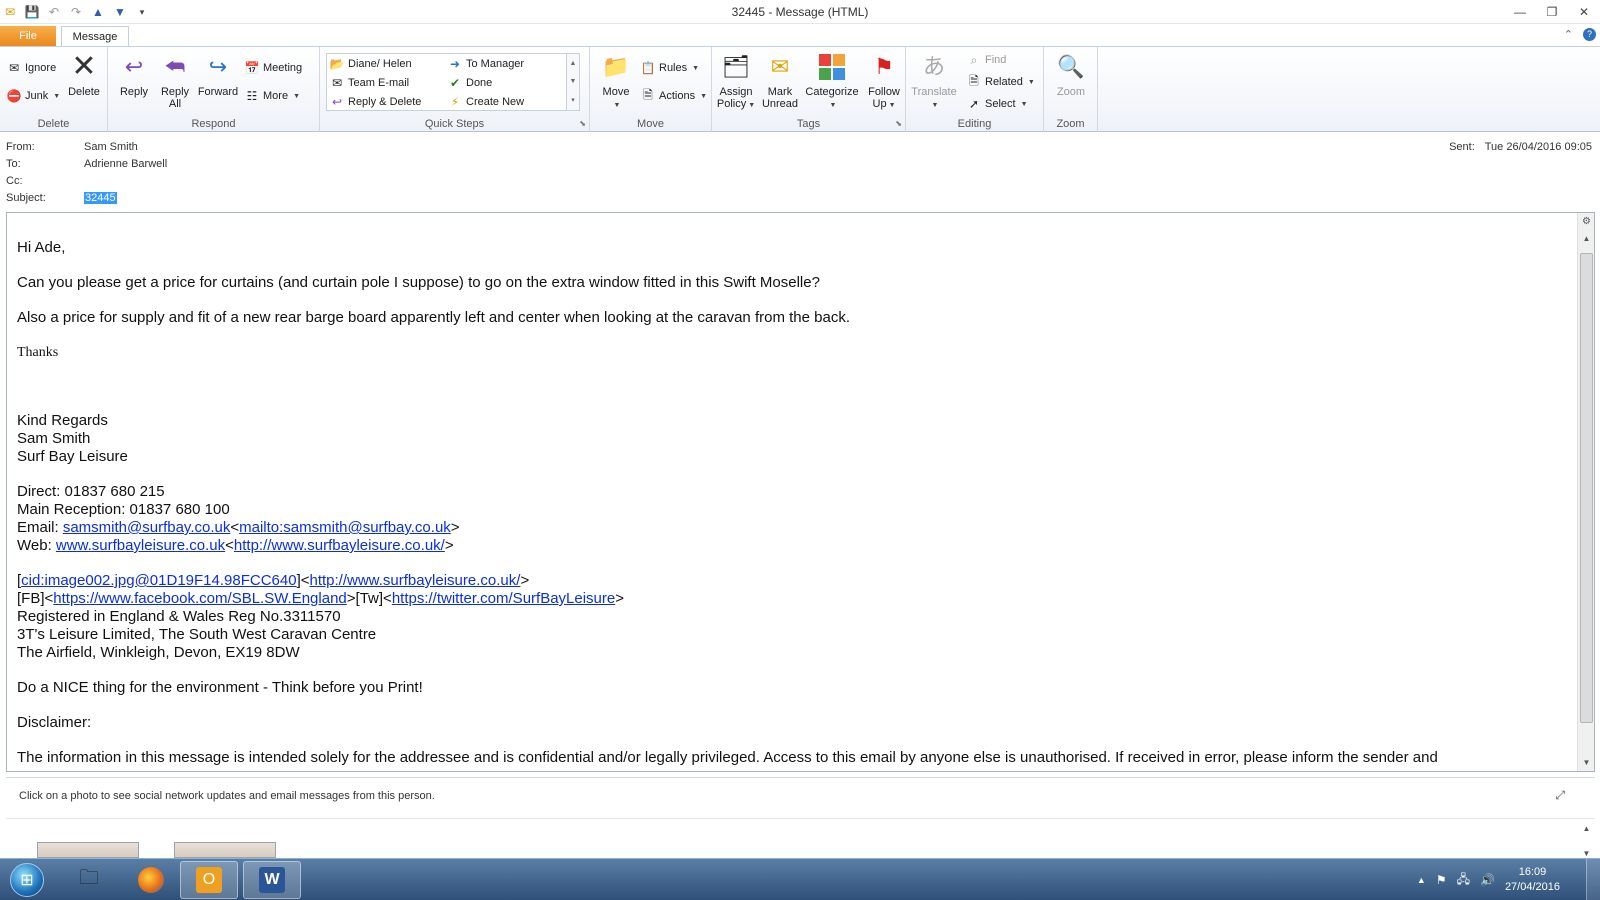 This screenshot has width=1600, height=900. Describe the element at coordinates (1532, 880) in the screenshot. I see `system-clock: 16:09 27/04/2016` at that location.